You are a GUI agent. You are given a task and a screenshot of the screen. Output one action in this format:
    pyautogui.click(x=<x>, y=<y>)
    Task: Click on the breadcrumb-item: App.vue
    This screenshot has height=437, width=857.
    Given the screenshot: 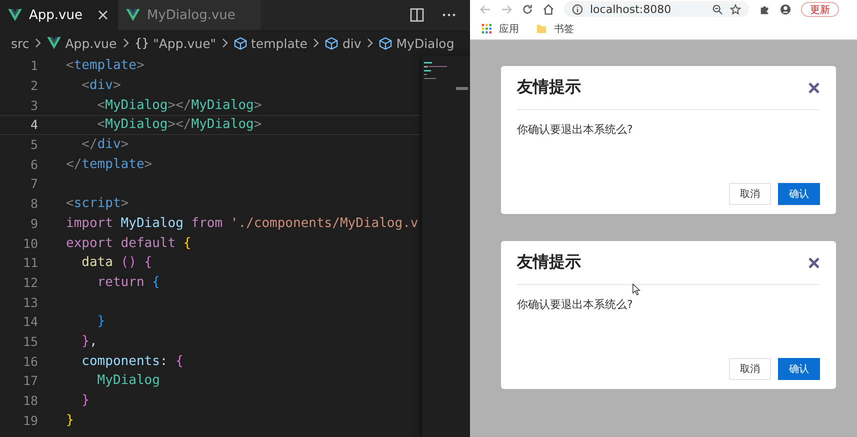 What is the action you would take?
    pyautogui.click(x=91, y=43)
    